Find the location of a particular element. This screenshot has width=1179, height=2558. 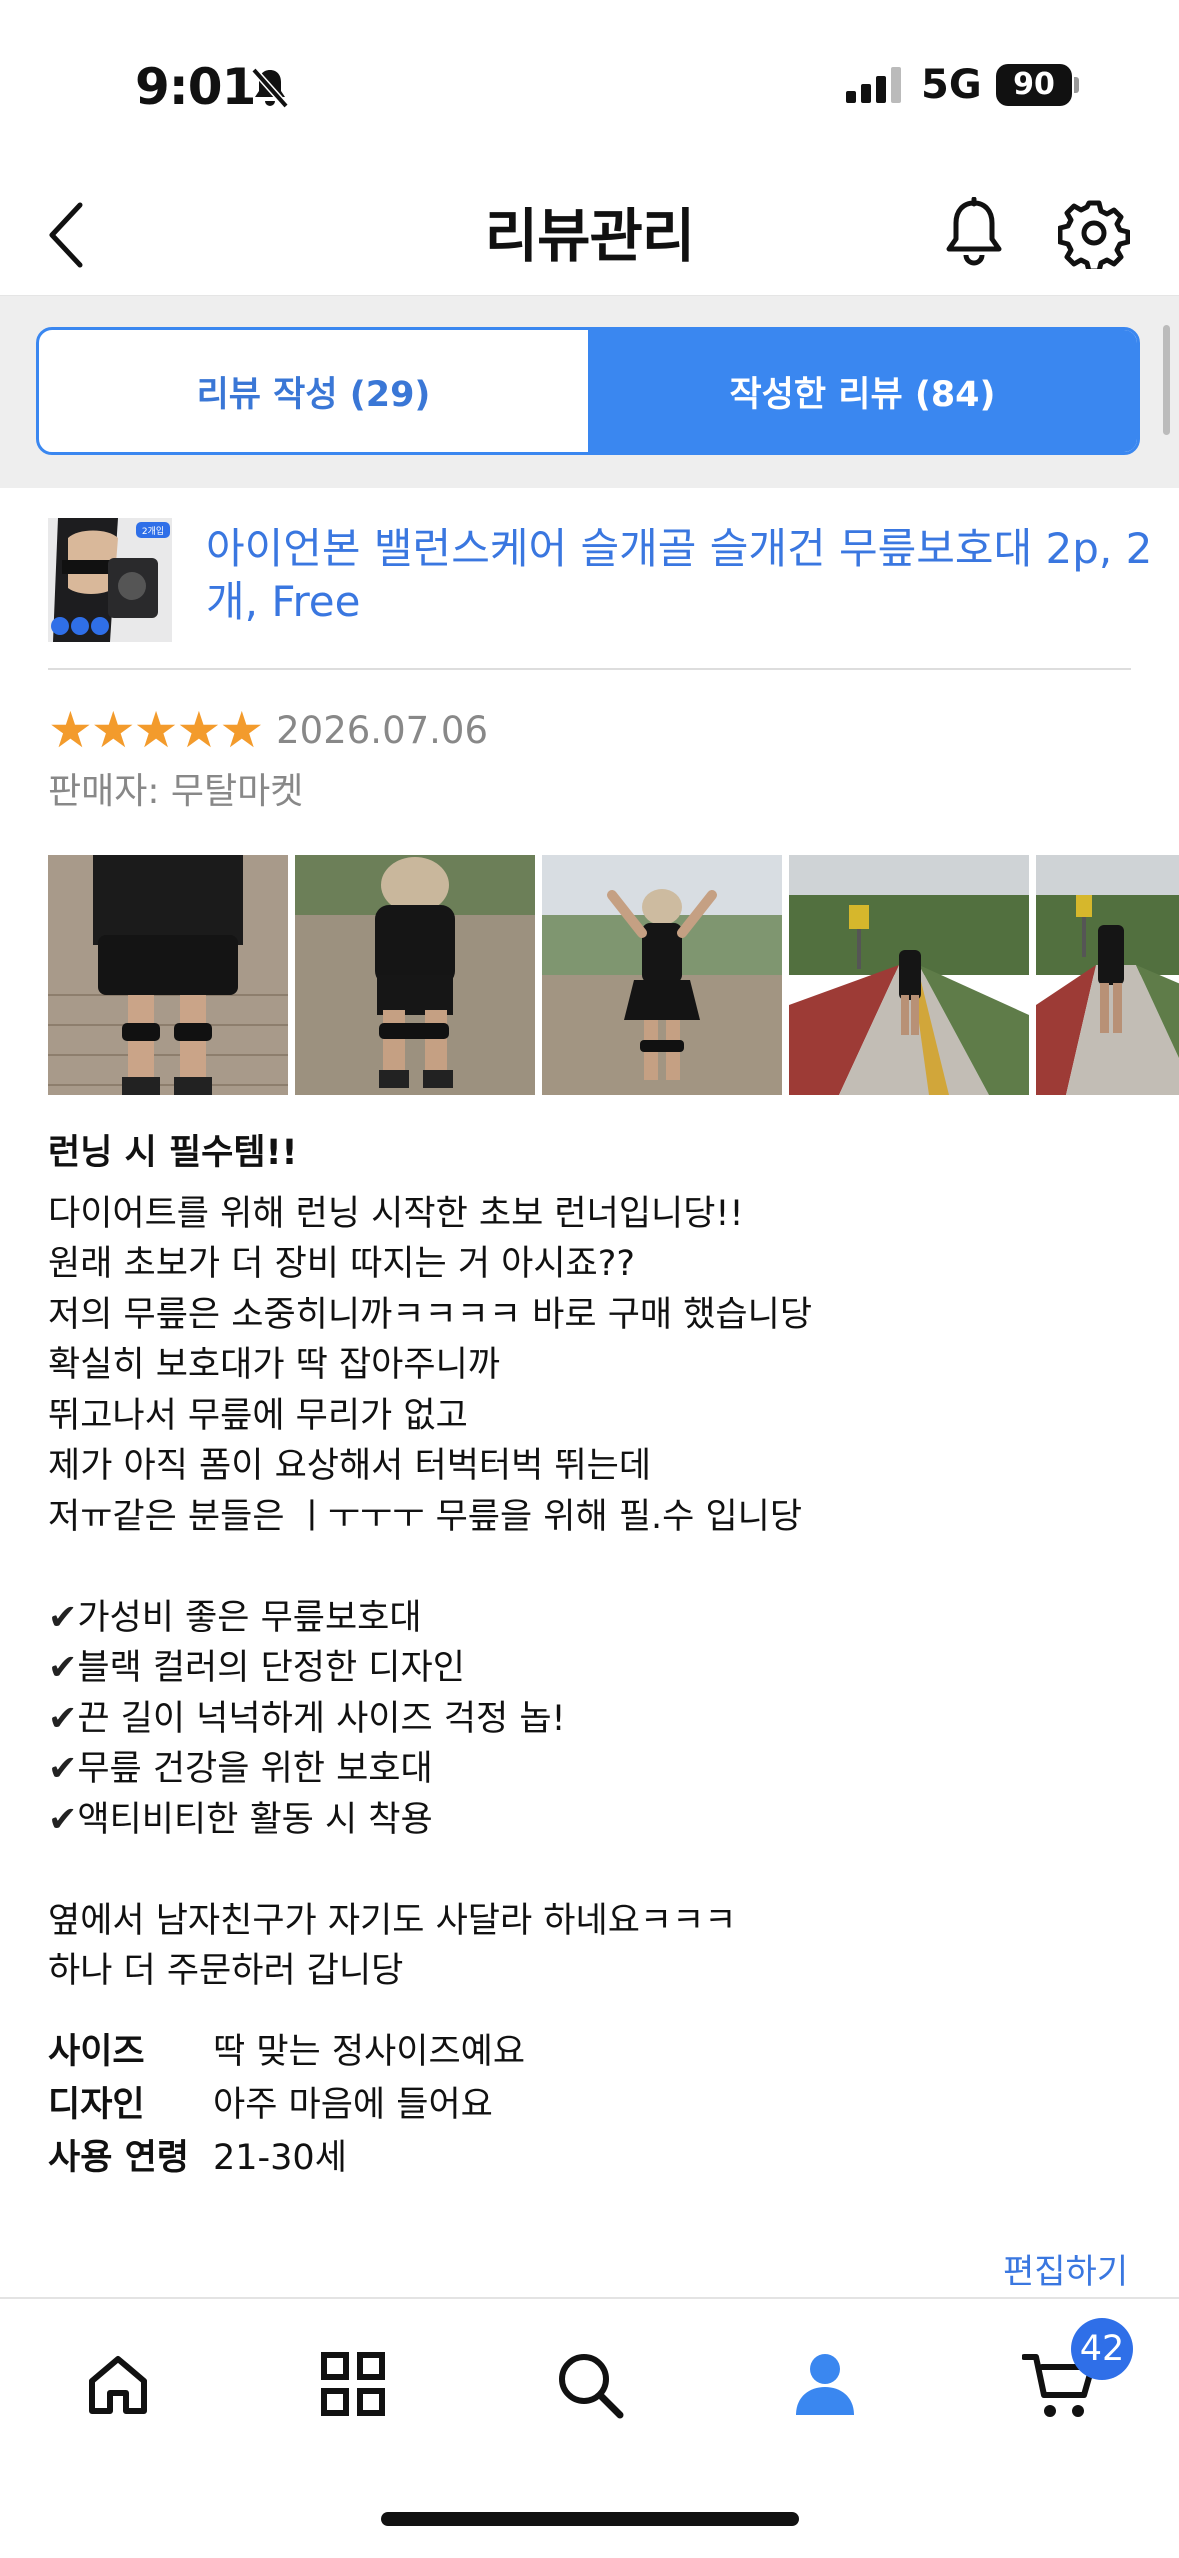

notification-bell-icon is located at coordinates (974, 234).